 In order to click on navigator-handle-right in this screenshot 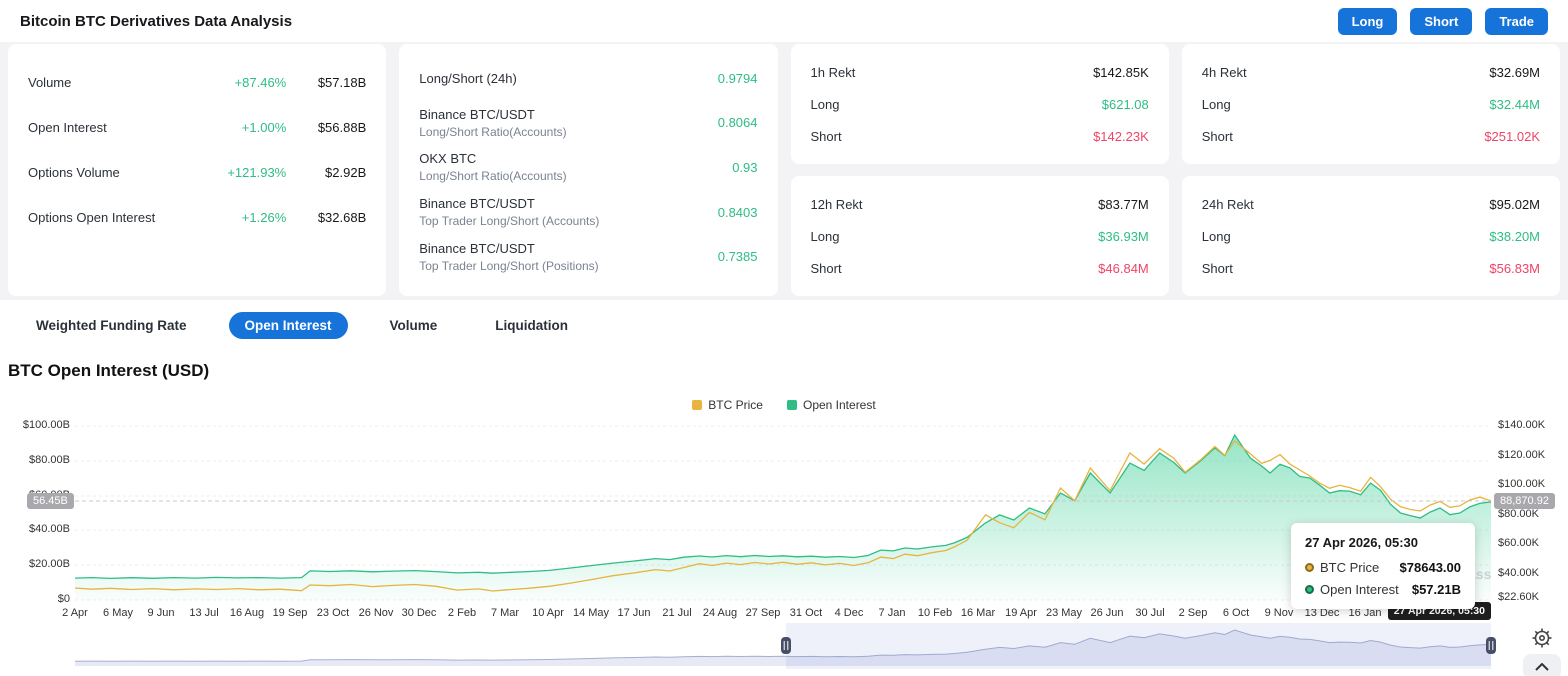, I will do `click(1491, 645)`.